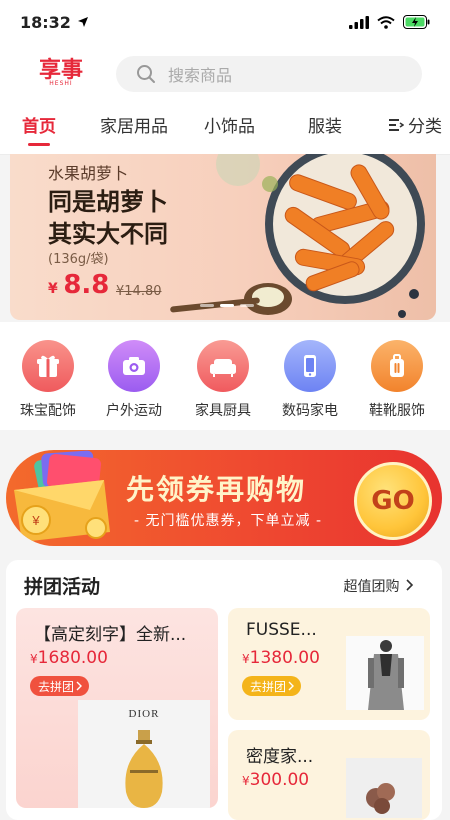  I want to click on product-card: 密度家... ¥300.00, so click(329, 775).